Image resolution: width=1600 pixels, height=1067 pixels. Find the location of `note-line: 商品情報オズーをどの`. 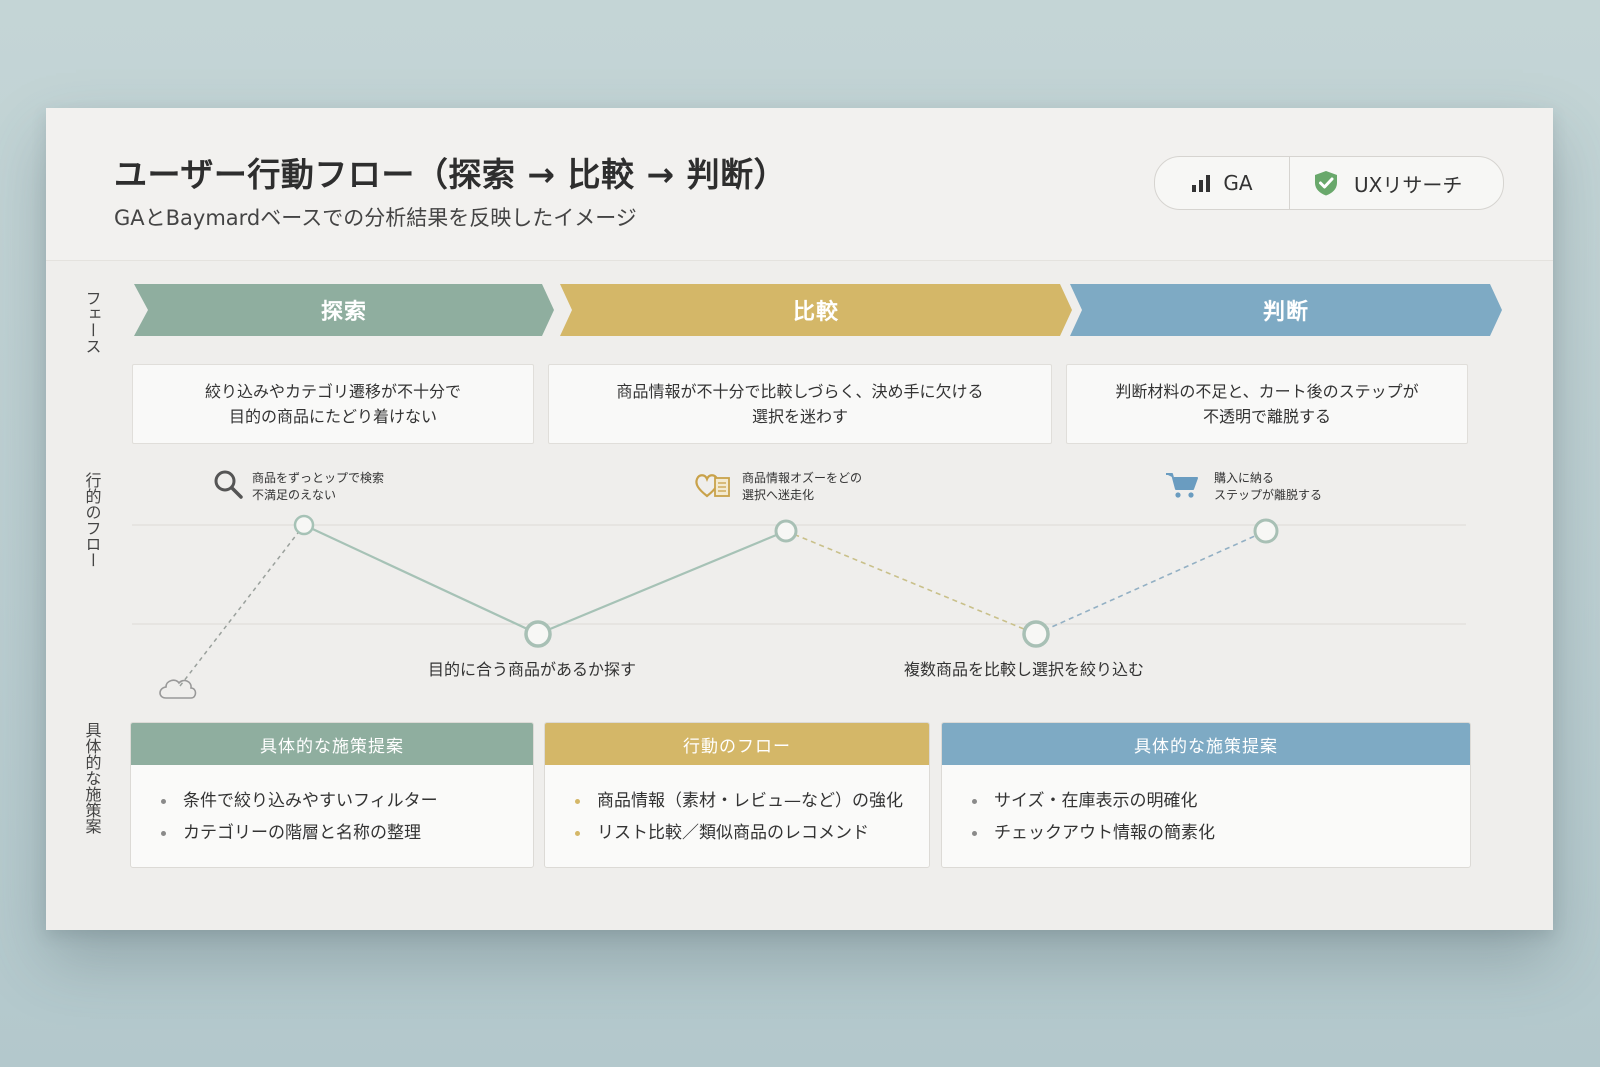

note-line: 商品情報オズーをどの is located at coordinates (802, 478).